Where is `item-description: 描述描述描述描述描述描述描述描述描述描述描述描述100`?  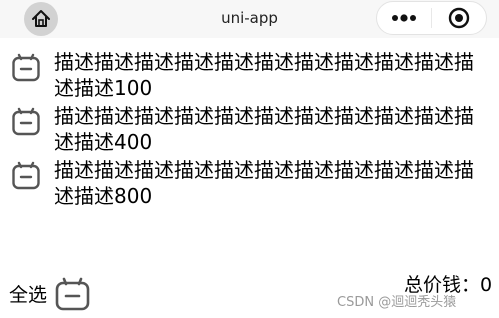 item-description: 描述描述描述描述描述描述描述描述描述描述描述描述100 is located at coordinates (264, 75).